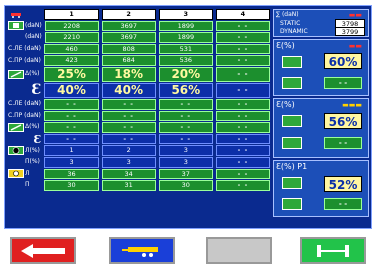 The height and width of the screenshot is (271, 376). Describe the element at coordinates (27, 185) in the screenshot. I see `unit-label: Π` at that location.